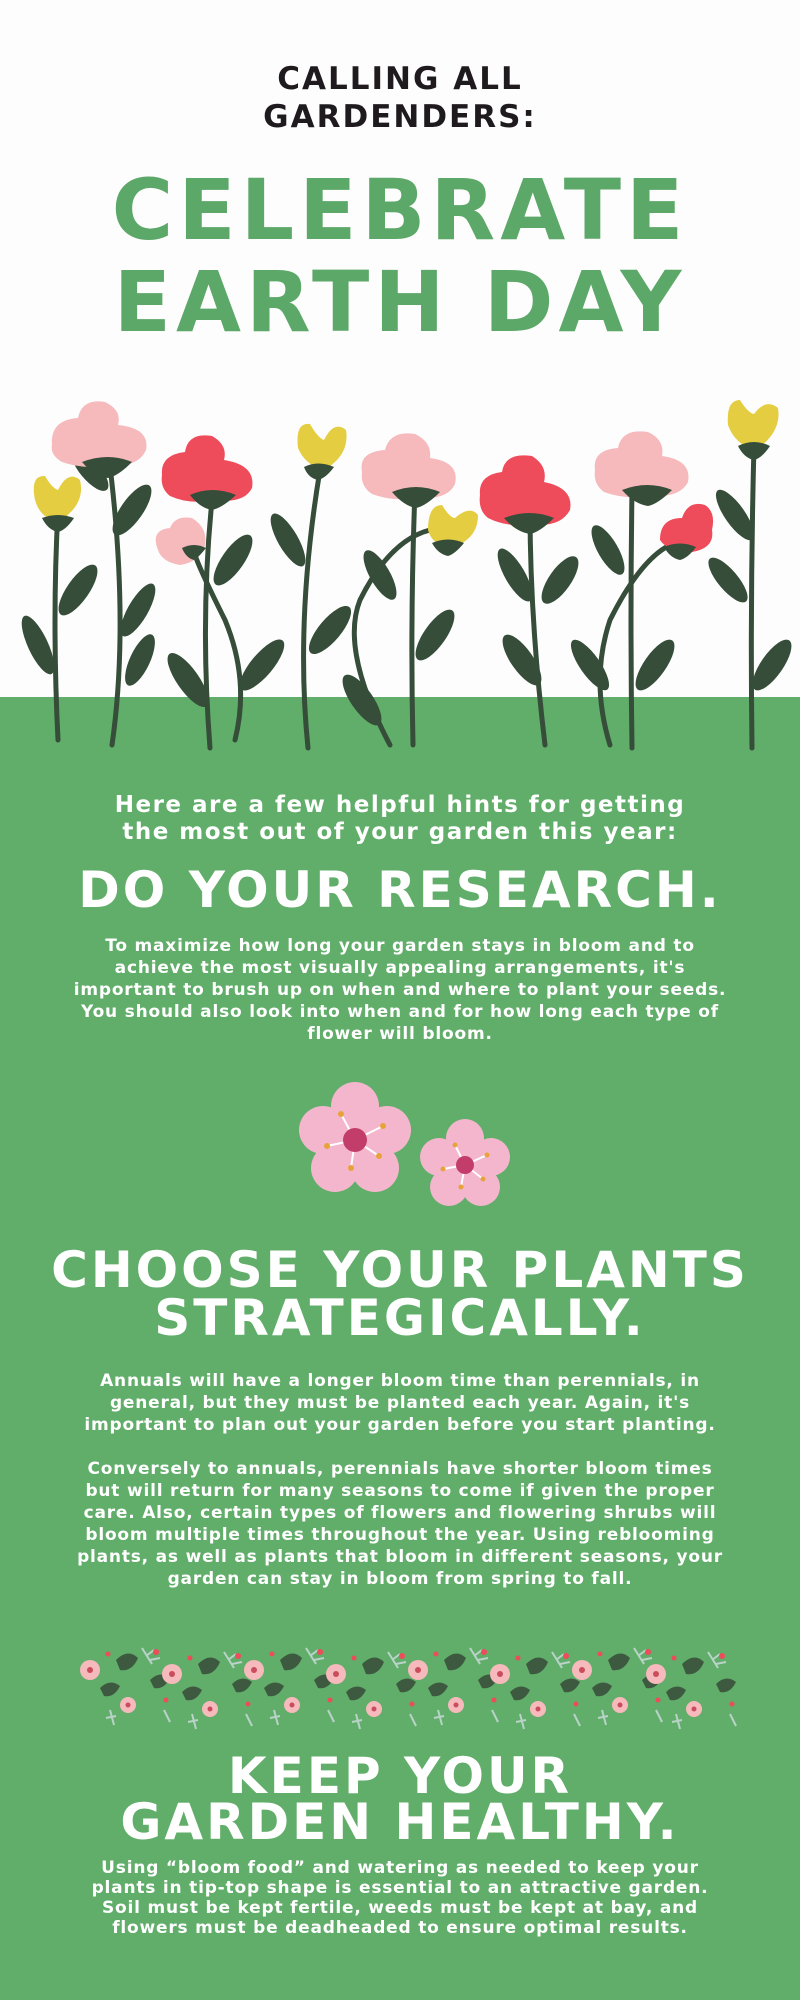  I want to click on large-blossom-icon, so click(355, 1137).